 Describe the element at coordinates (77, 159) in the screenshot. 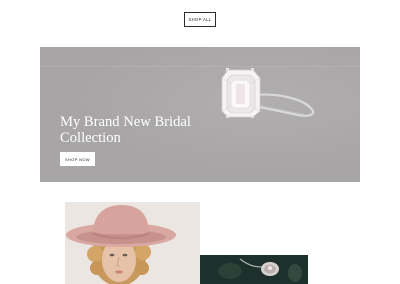

I see `shop-now-button: SHOP NOW` at that location.